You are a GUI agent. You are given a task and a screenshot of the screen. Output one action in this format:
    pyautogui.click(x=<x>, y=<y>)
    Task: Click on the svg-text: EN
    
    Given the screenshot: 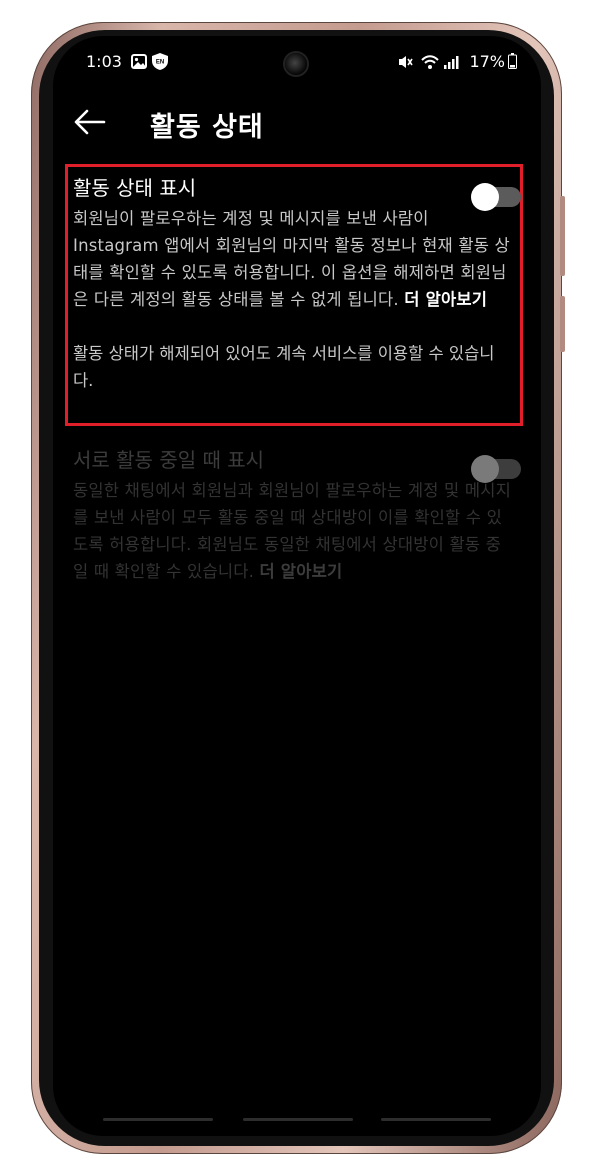 What is the action you would take?
    pyautogui.click(x=160, y=63)
    